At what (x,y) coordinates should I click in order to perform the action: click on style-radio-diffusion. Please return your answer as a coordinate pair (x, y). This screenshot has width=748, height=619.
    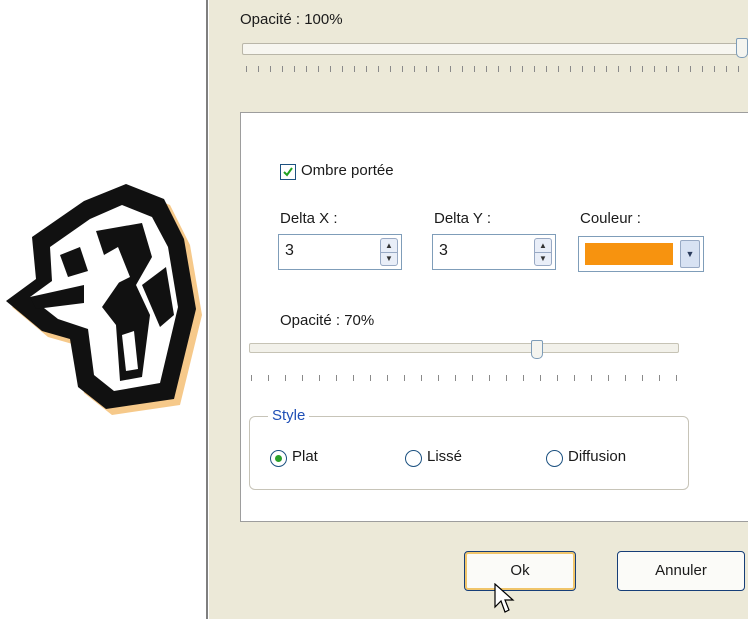
    Looking at the image, I should click on (554, 458).